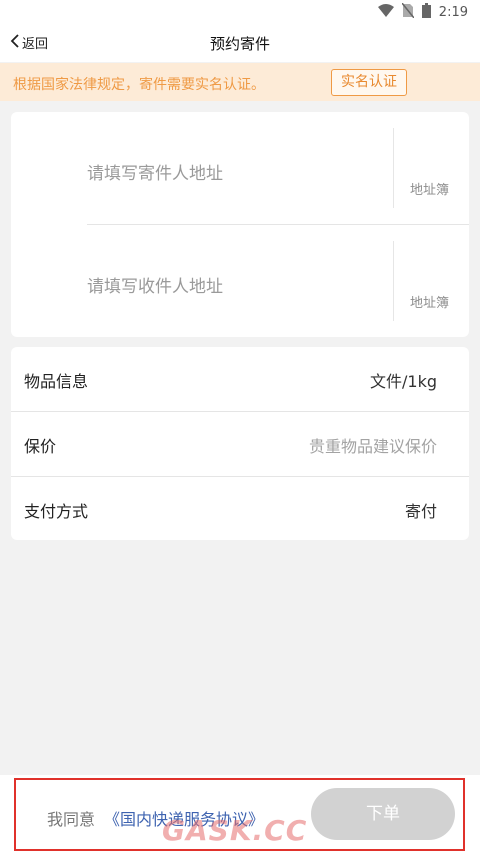  Describe the element at coordinates (383, 814) in the screenshot. I see `place-order-button: 下单` at that location.